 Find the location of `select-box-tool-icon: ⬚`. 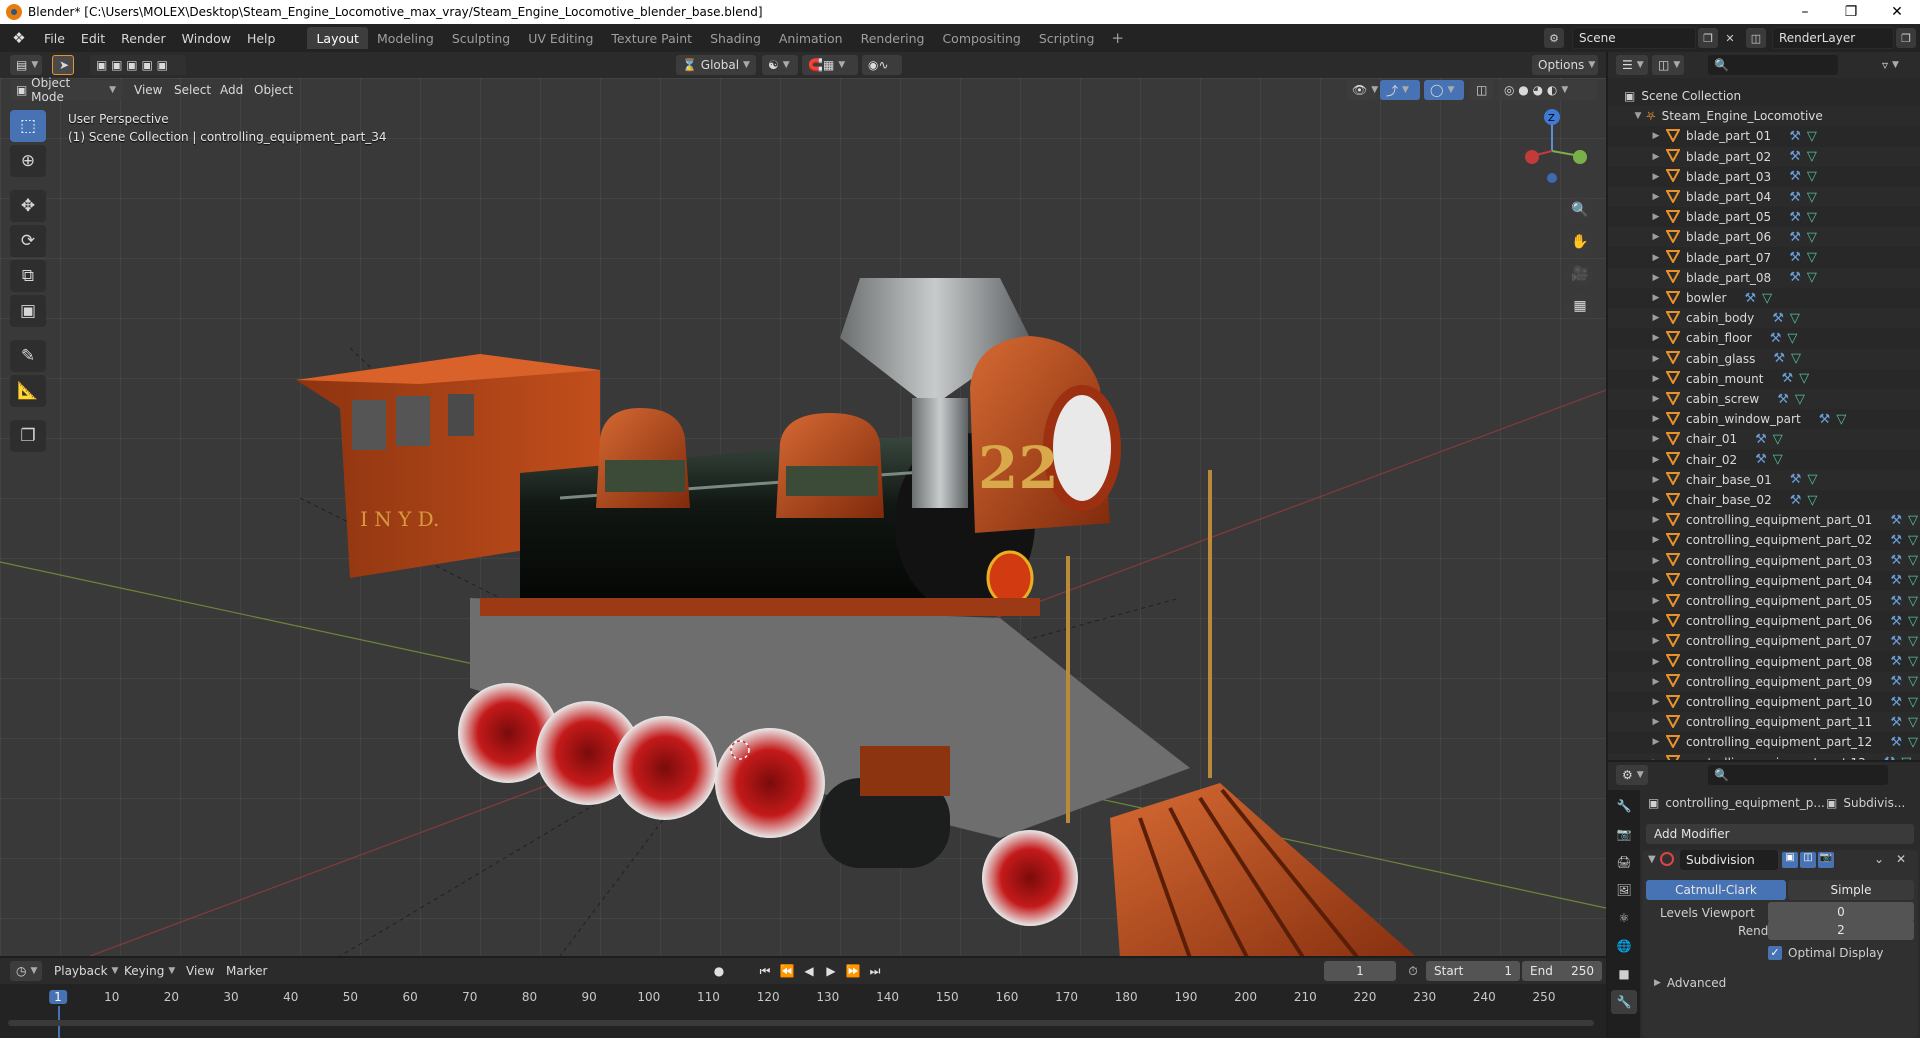

select-box-tool-icon: ⬚ is located at coordinates (28, 126).